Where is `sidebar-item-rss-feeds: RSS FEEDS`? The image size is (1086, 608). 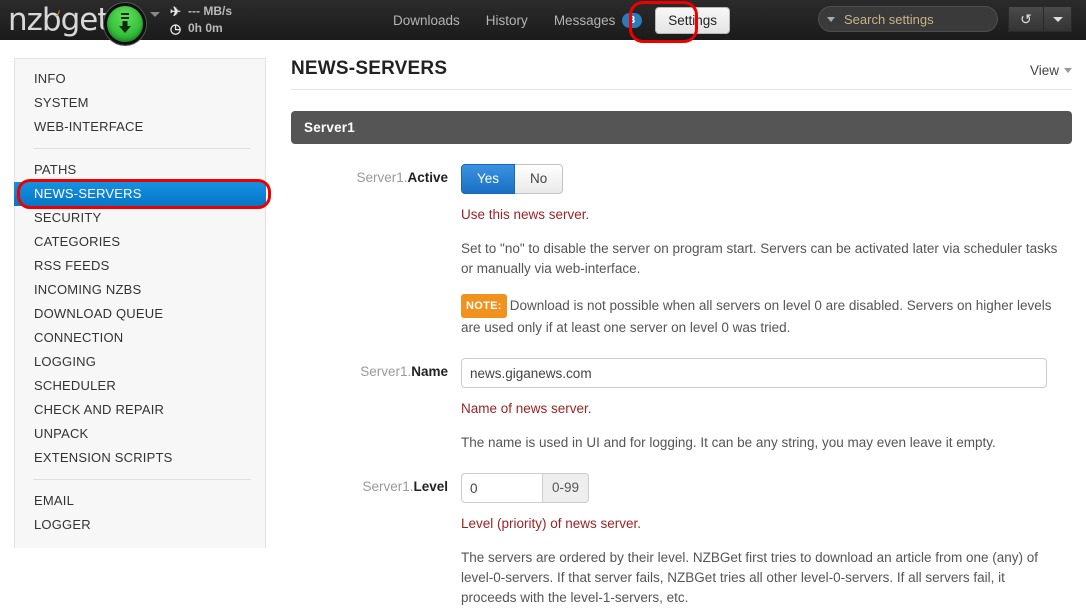
sidebar-item-rss-feeds: RSS FEEDS is located at coordinates (140, 266).